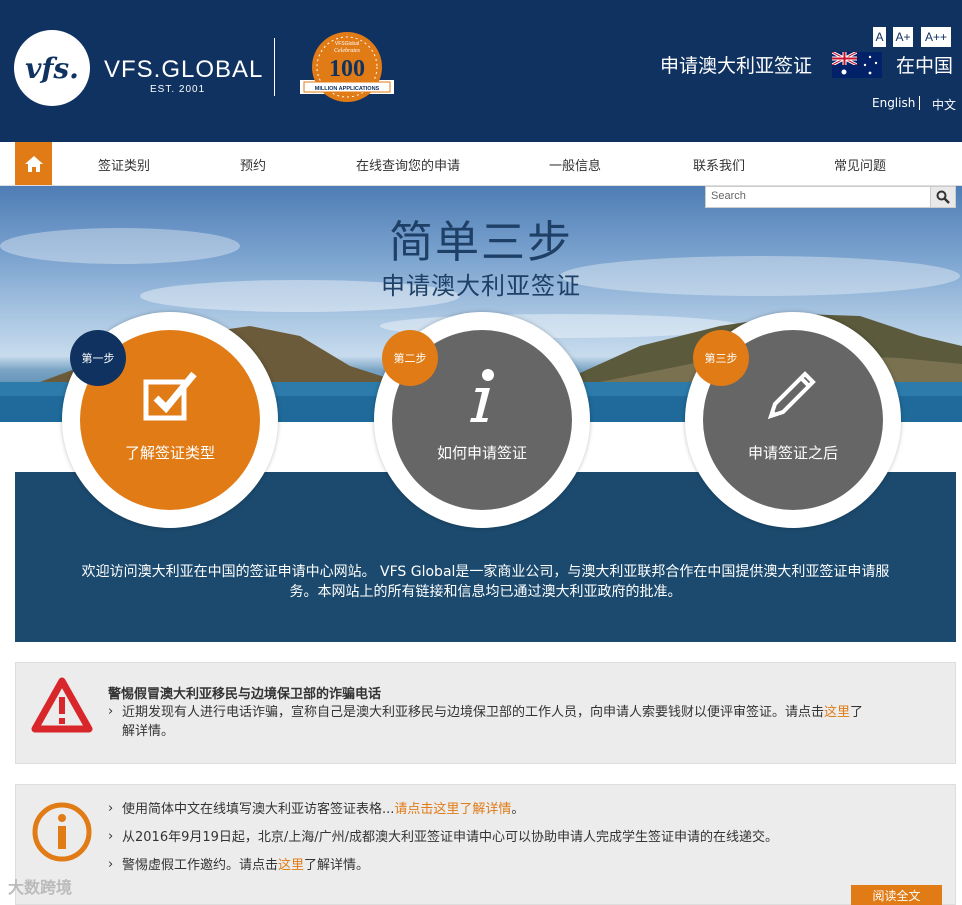 The width and height of the screenshot is (962, 905). What do you see at coordinates (245, 694) in the screenshot?
I see `scam-alert-title: 警惕假冒澳大利亚移民与边境保卫部的诈骗电话` at bounding box center [245, 694].